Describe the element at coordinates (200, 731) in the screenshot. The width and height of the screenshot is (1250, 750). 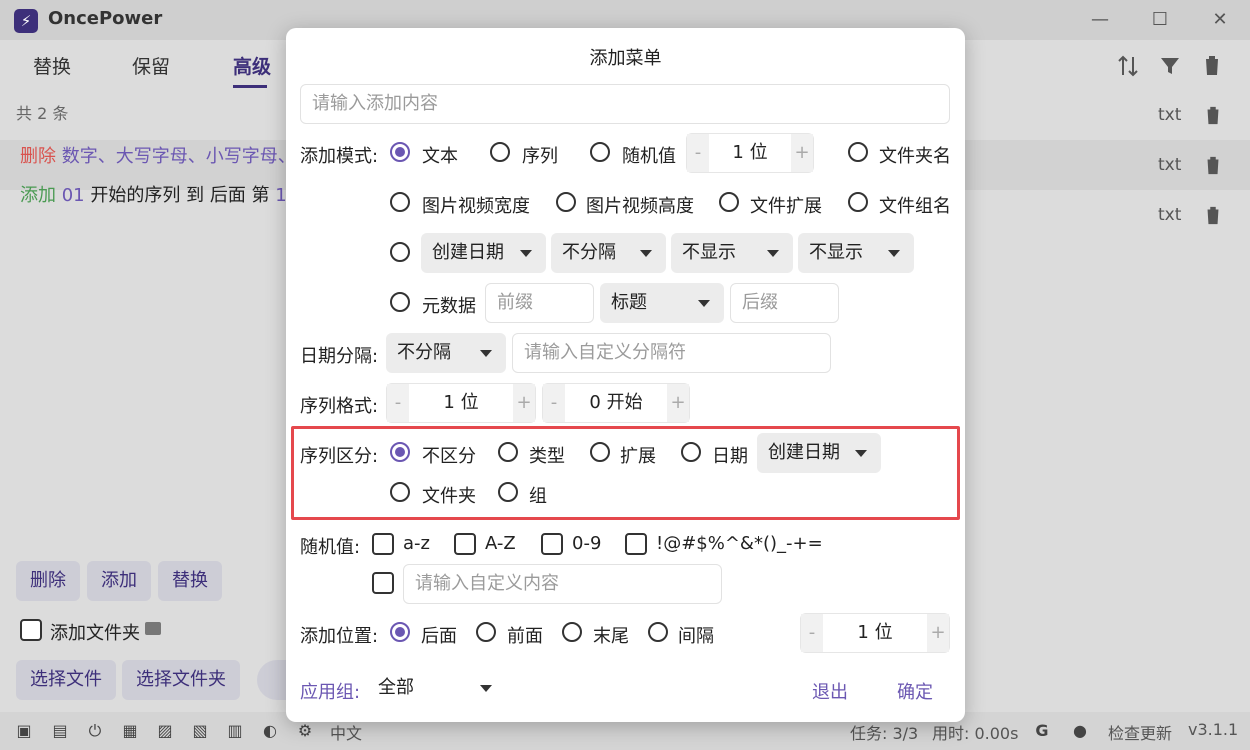
I see `csv-icon: ▧` at that location.